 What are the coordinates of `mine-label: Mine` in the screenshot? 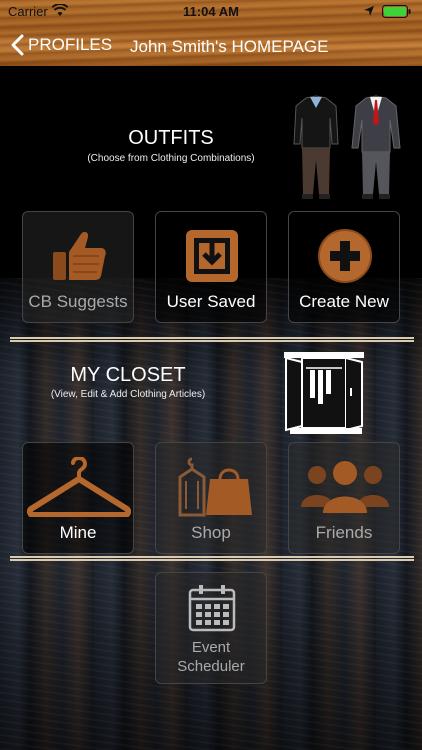 It's located at (78, 532).